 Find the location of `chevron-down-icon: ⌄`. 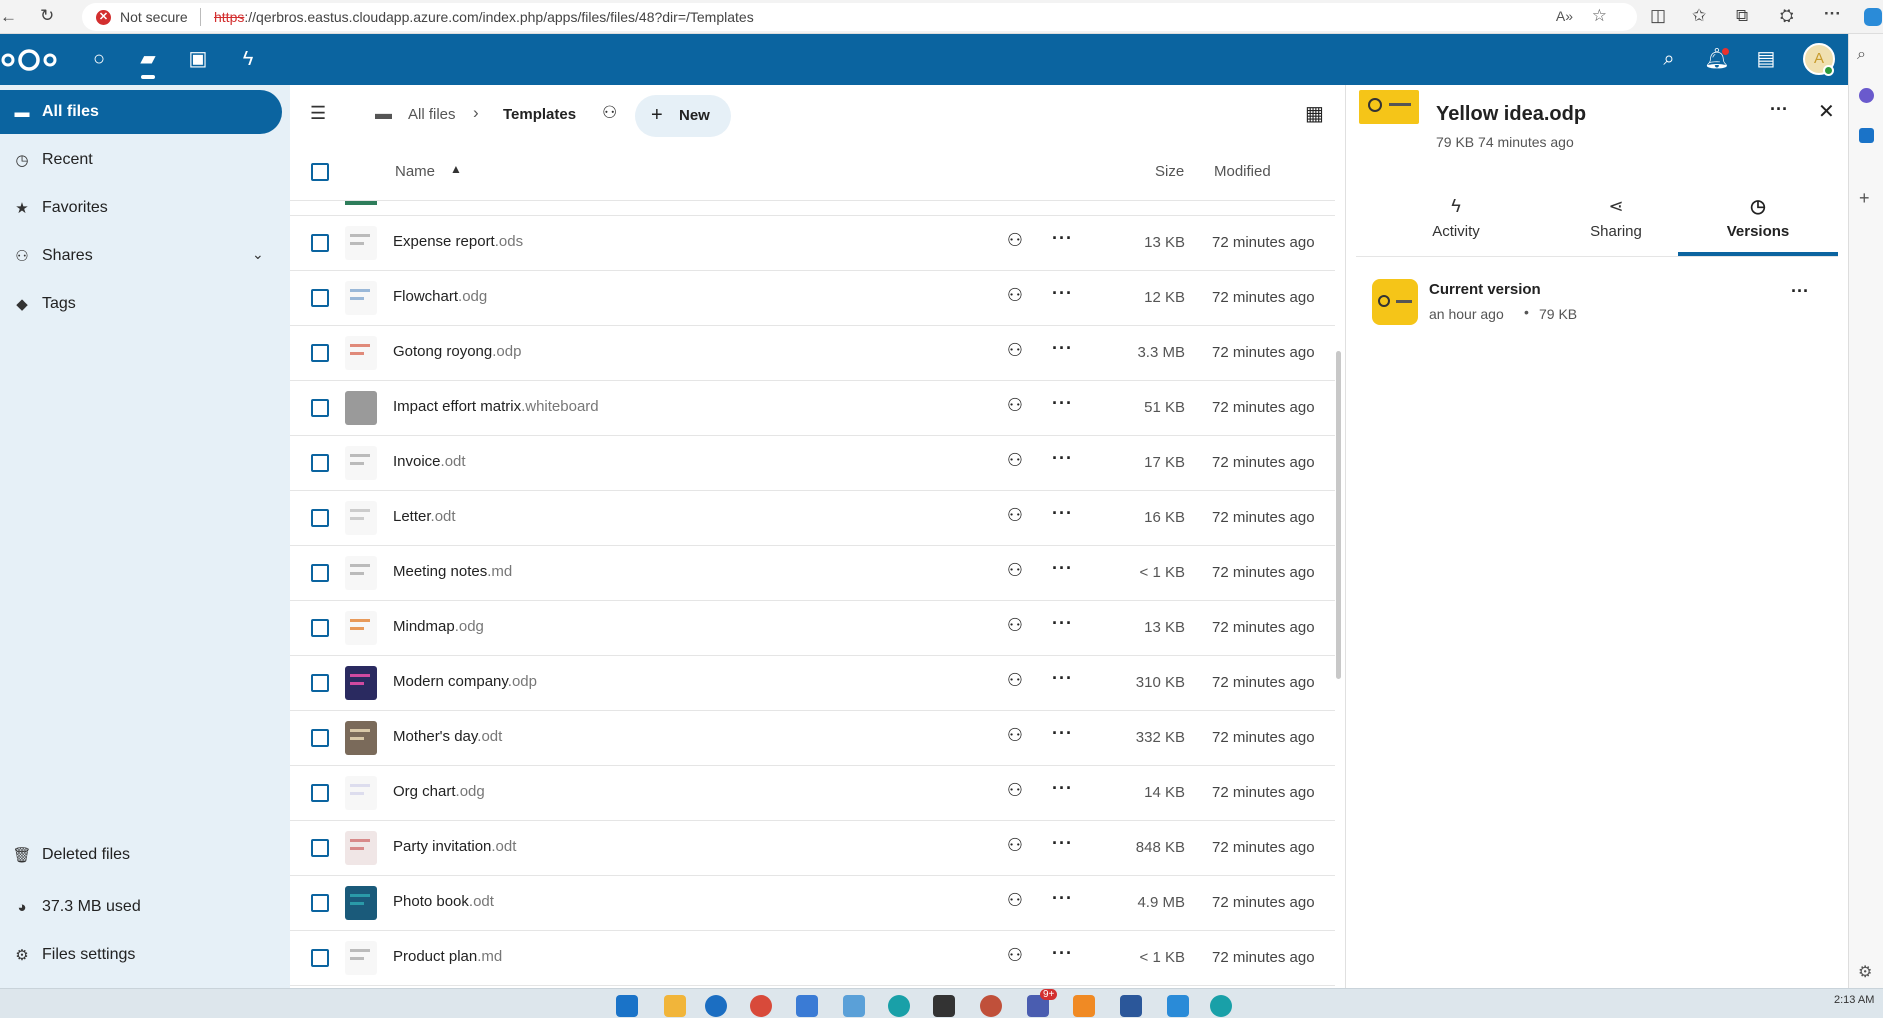

chevron-down-icon: ⌄ is located at coordinates (258, 254).